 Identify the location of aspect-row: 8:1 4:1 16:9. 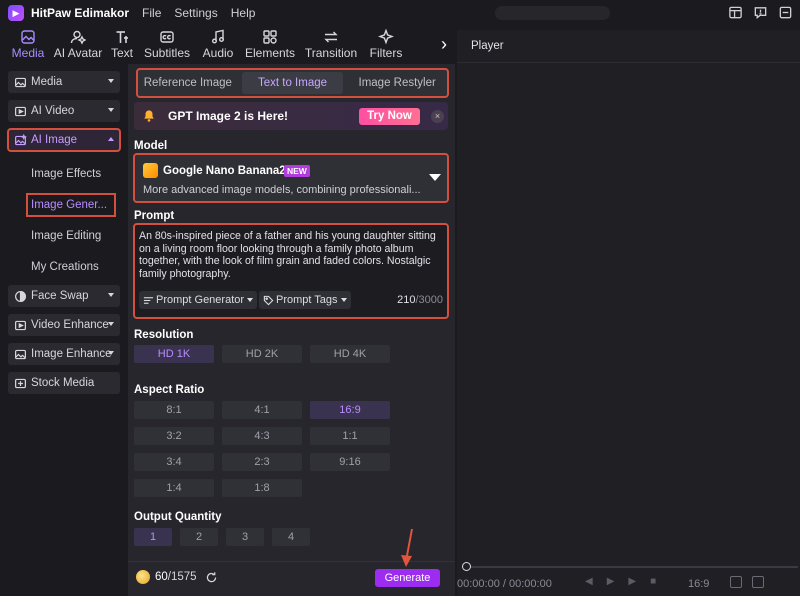
(262, 410).